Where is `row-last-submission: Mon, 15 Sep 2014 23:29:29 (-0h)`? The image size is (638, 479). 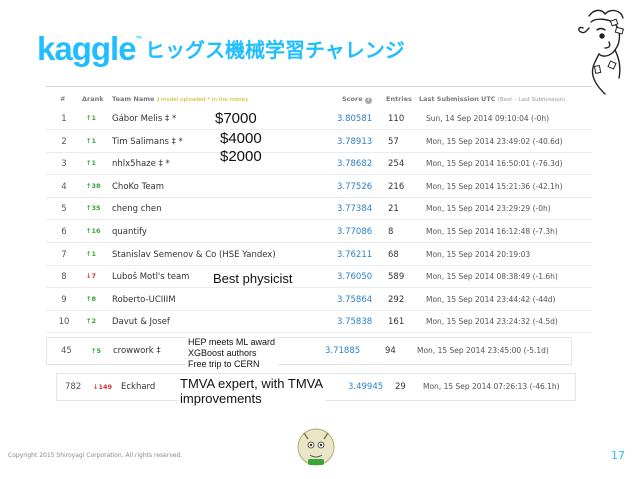
row-last-submission: Mon, 15 Sep 2014 23:29:29 (-0h) is located at coordinates (488, 209).